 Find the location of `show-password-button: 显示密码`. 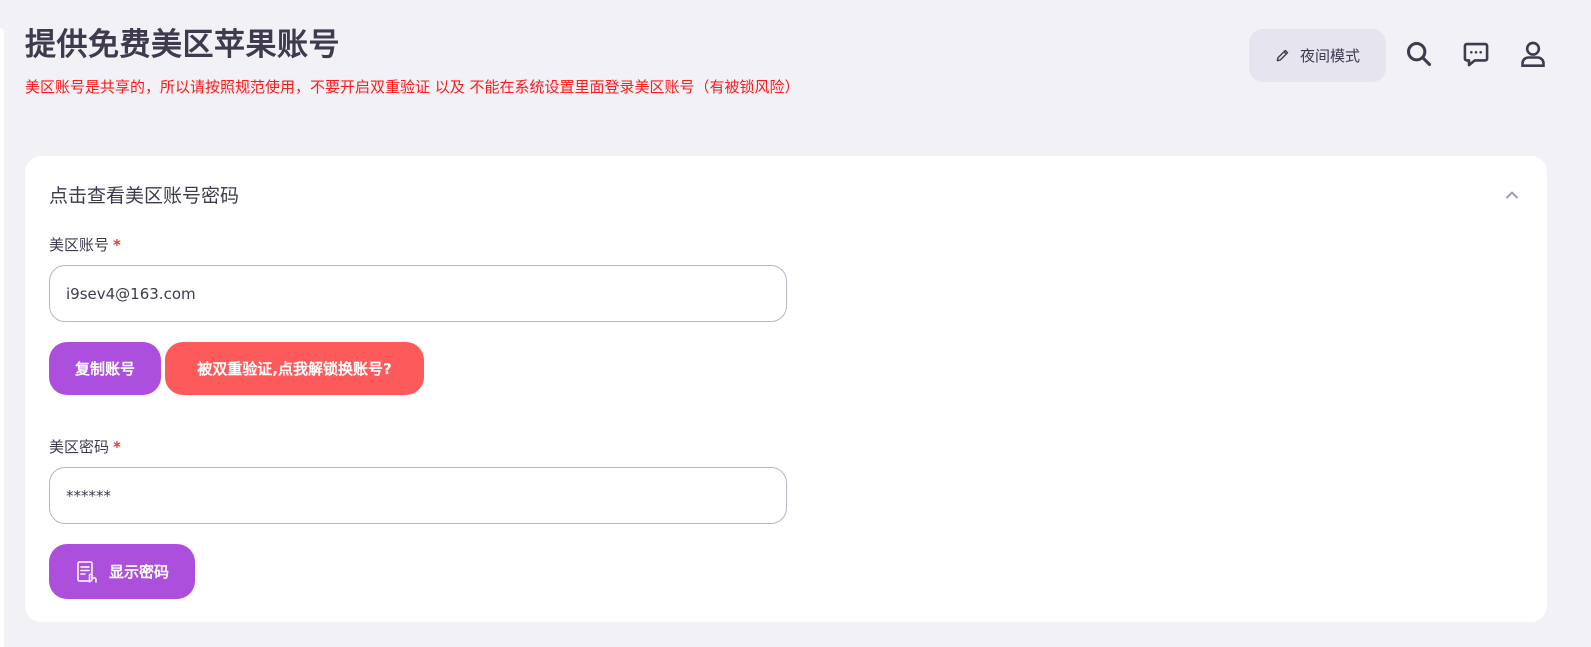

show-password-button: 显示密码 is located at coordinates (122, 571).